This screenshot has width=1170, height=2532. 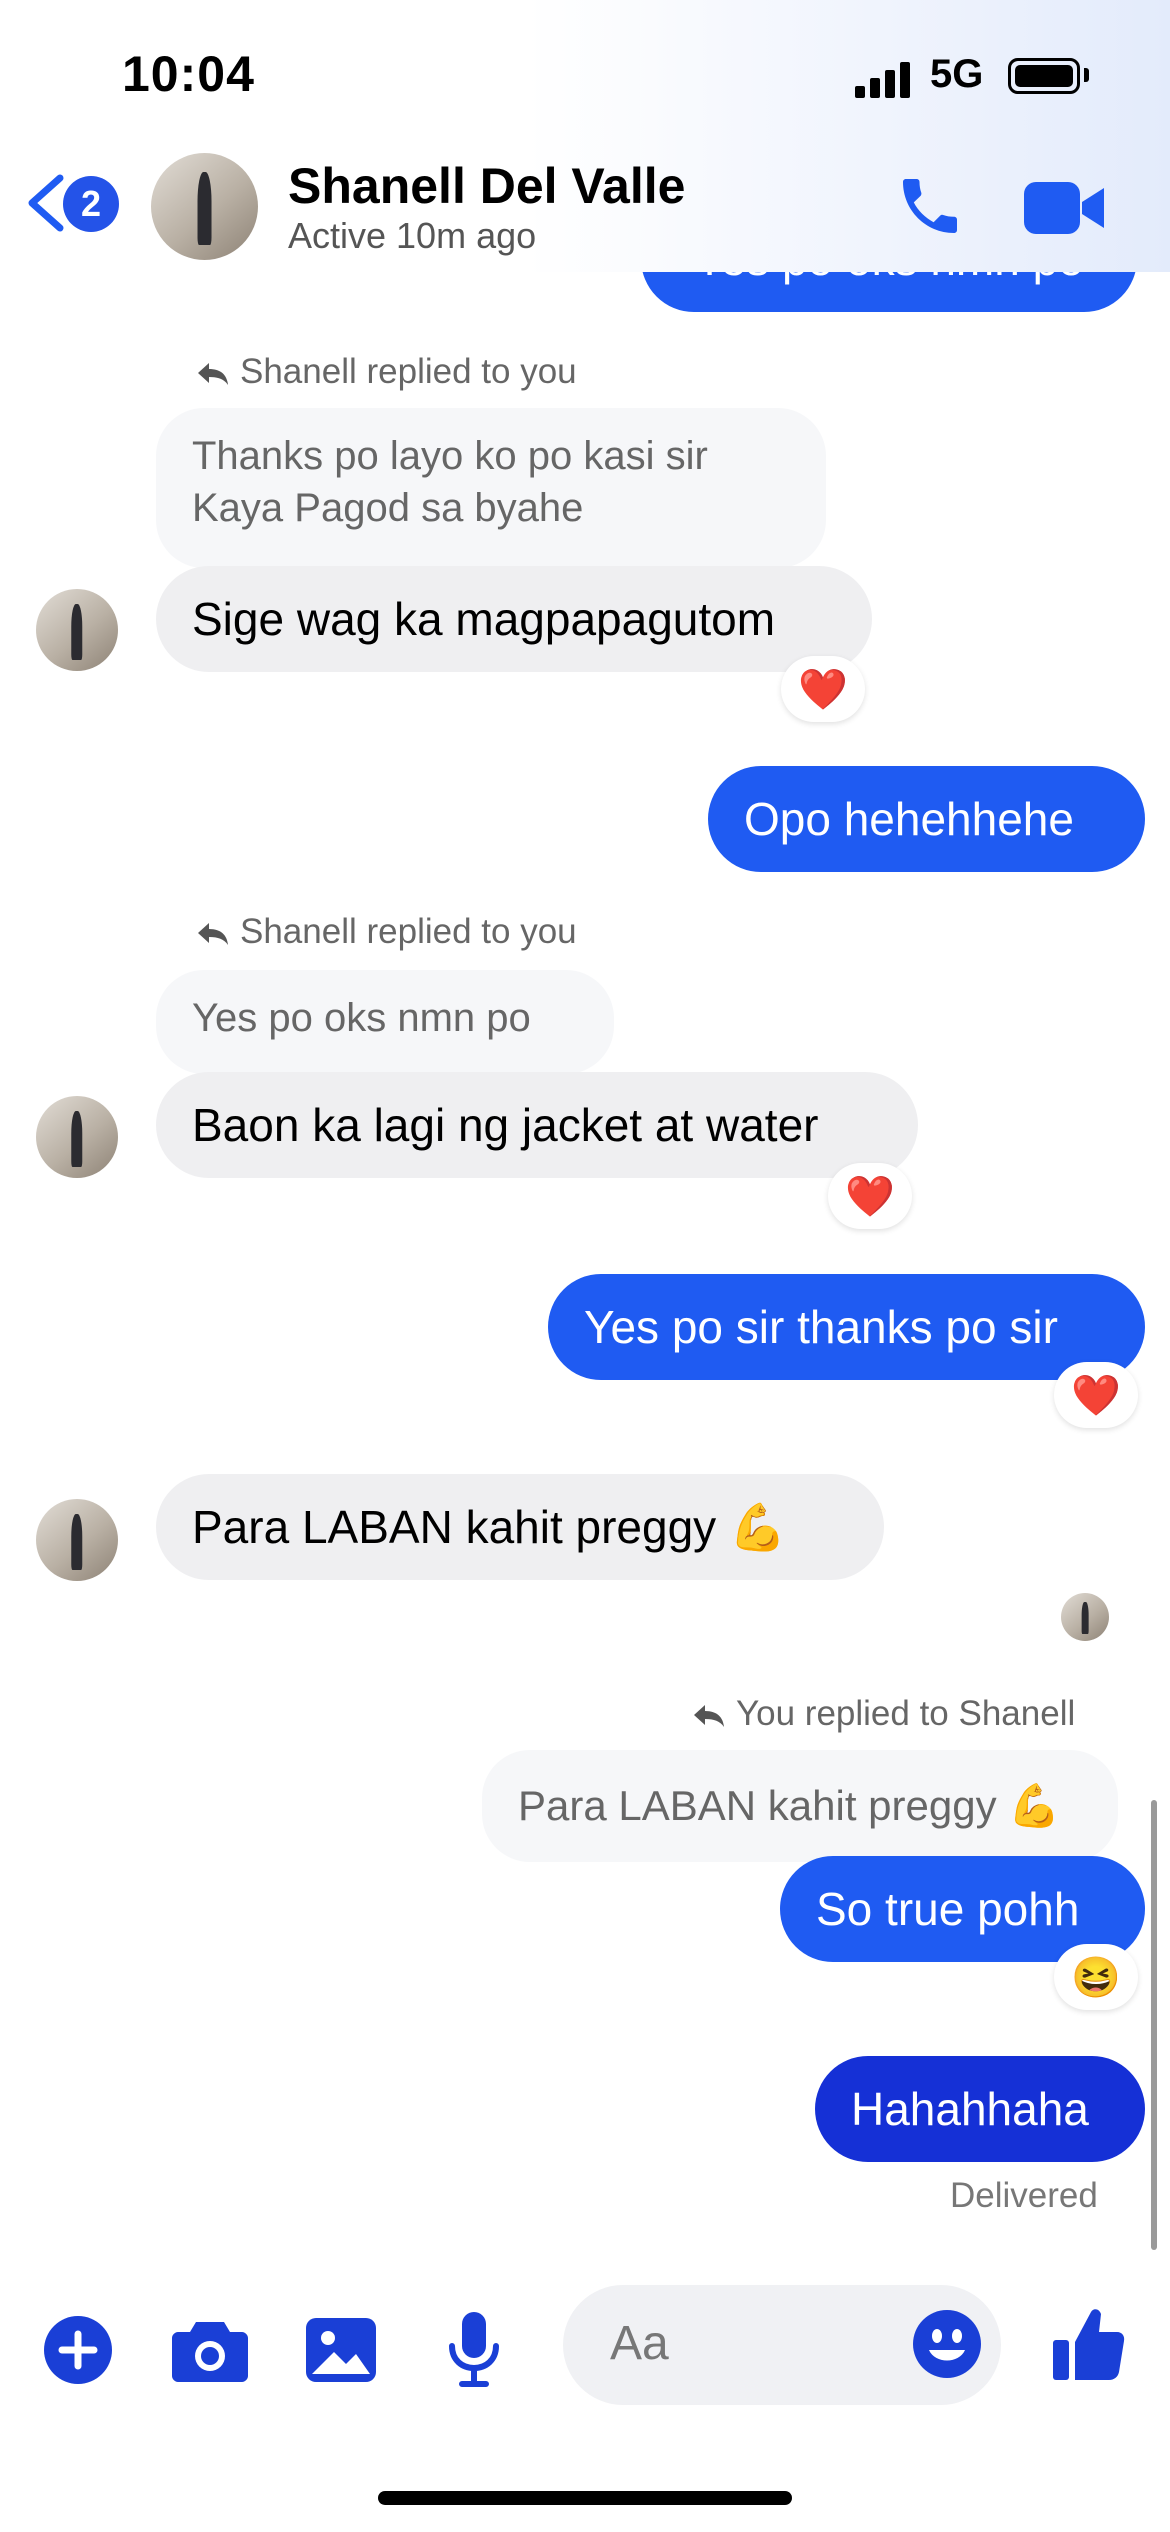 I want to click on quote-line: Kaya Pagod sa byahe, so click(x=388, y=508).